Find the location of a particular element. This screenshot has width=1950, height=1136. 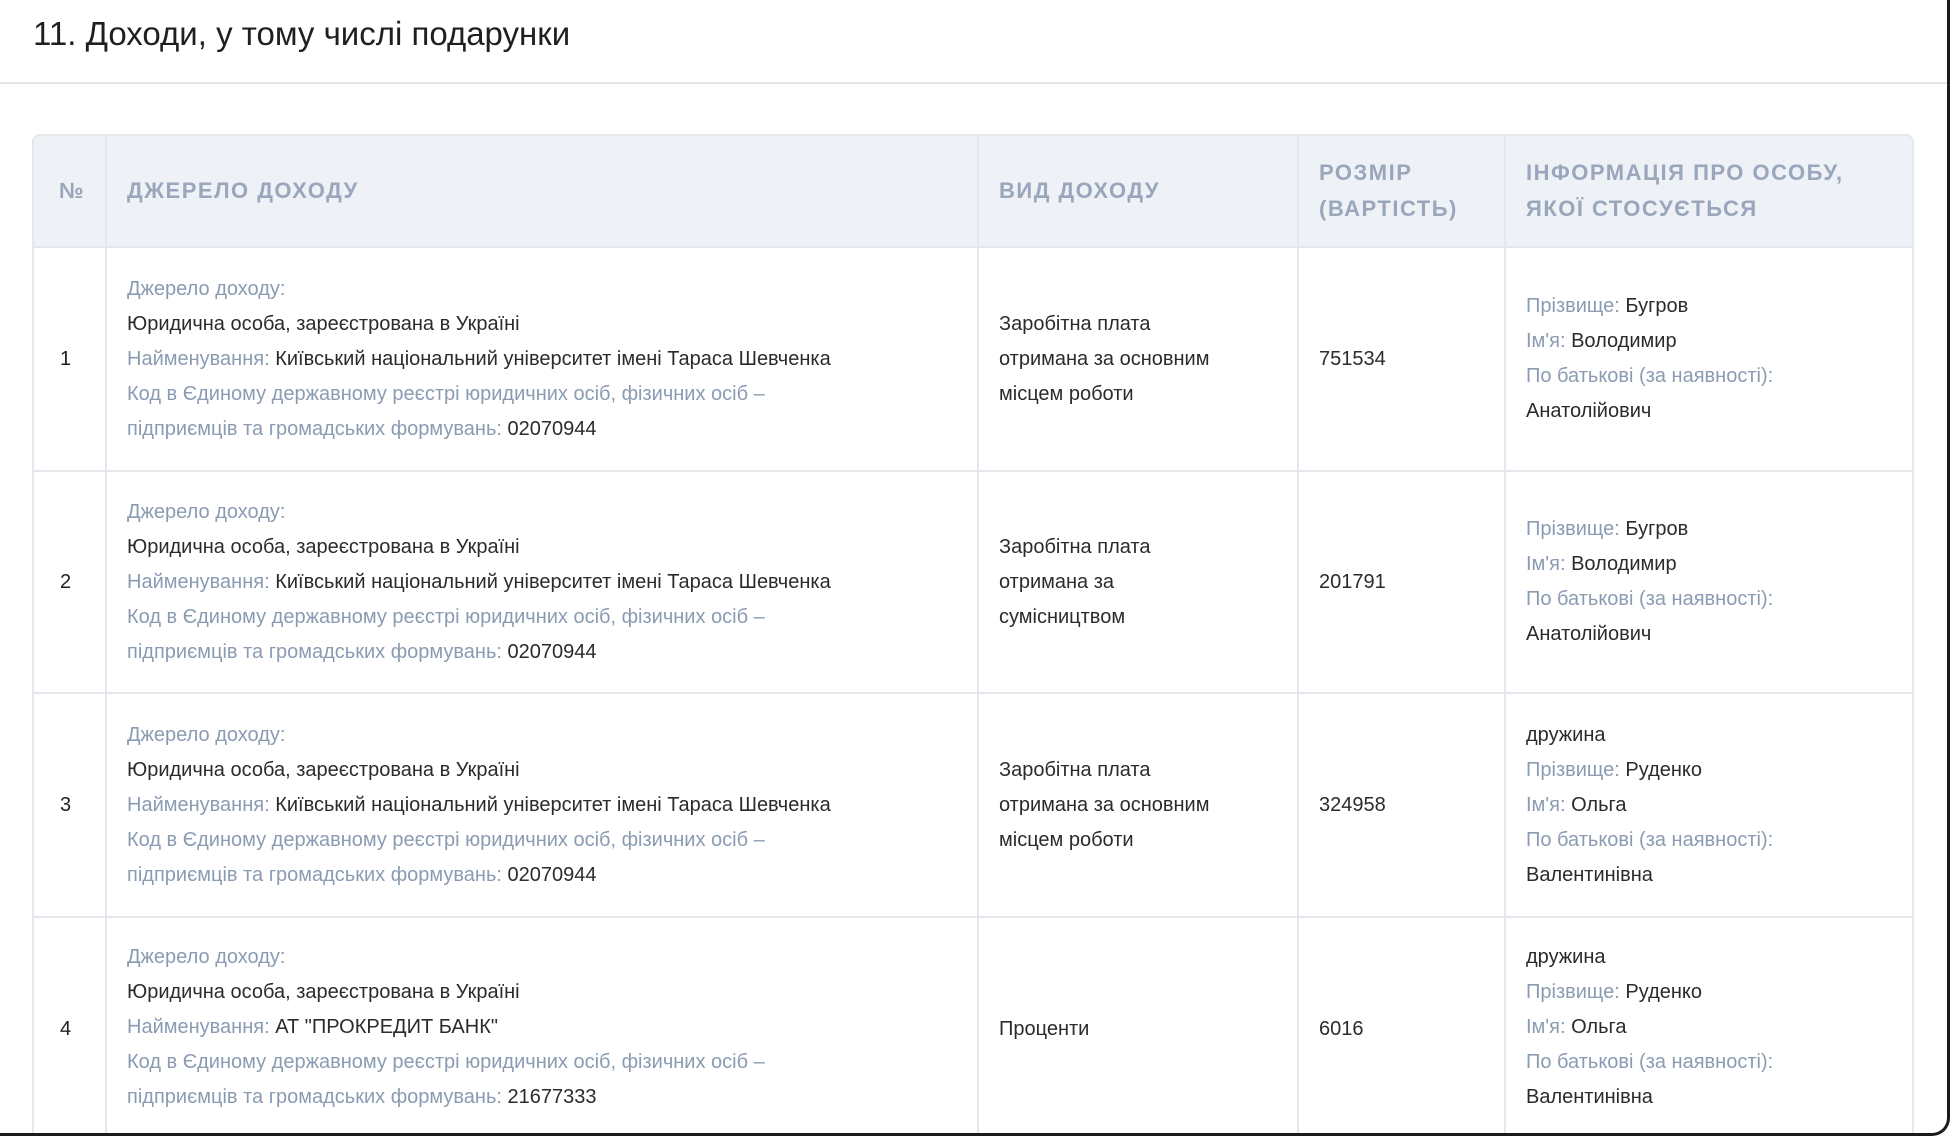

header-income-kind: ВИД ДОХОДУ is located at coordinates (1138, 191).